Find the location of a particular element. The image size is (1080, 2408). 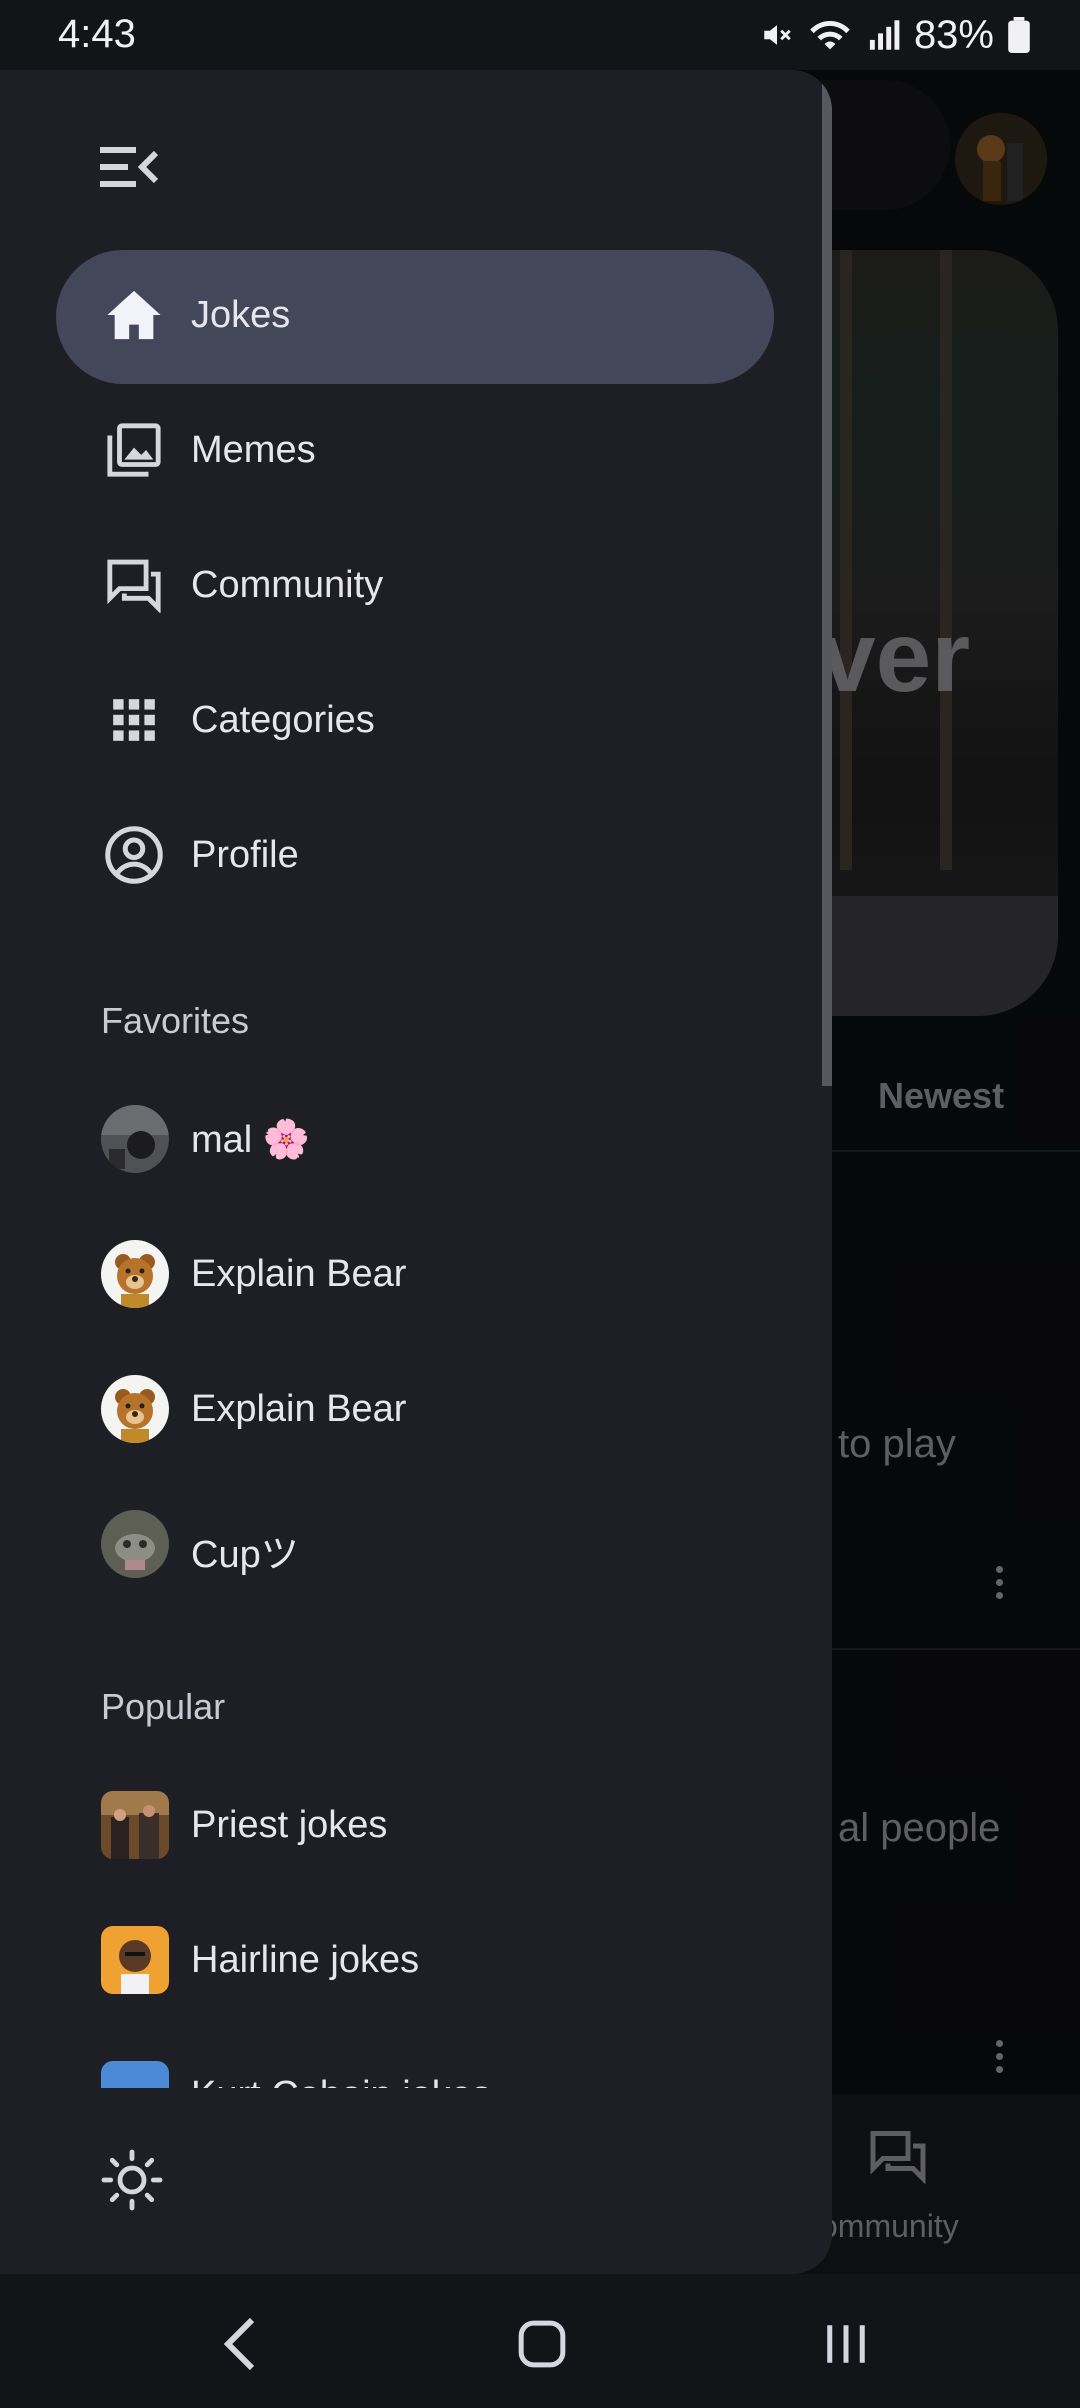

popular-heading: Popular is located at coordinates (163, 1706).